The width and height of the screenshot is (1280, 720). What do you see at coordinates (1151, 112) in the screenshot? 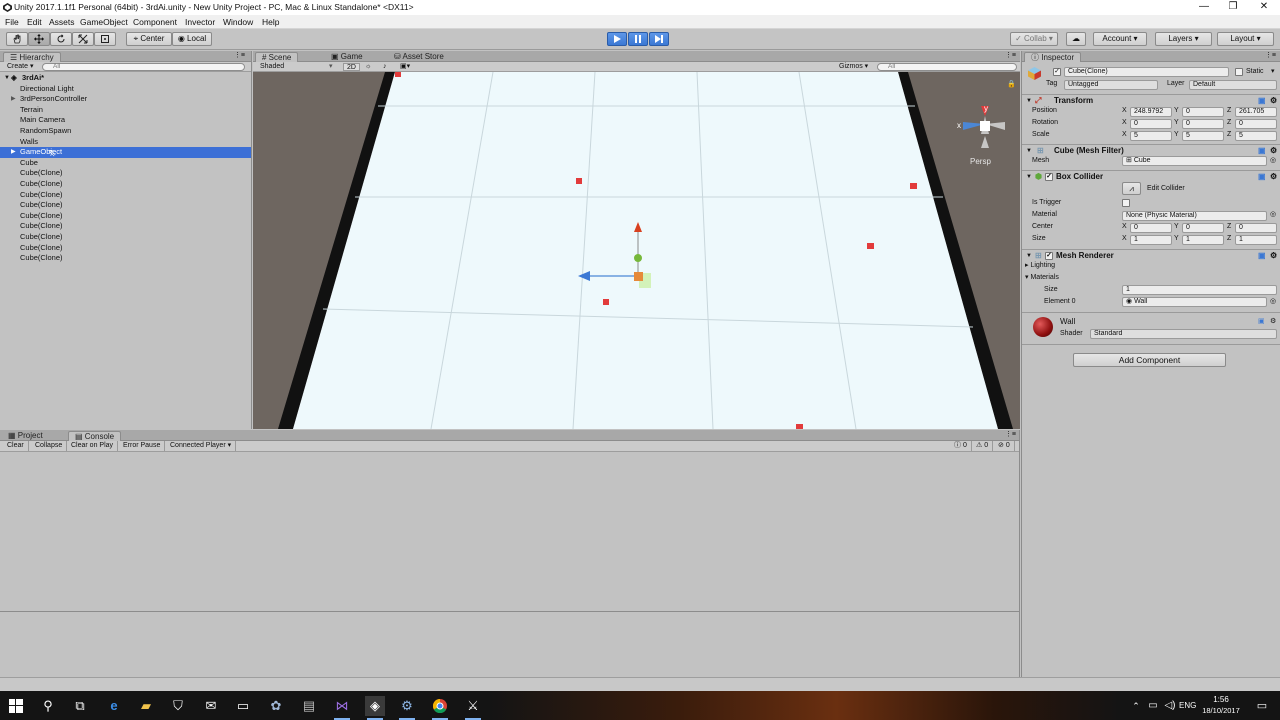
I see `position-x-field: 248.9792` at bounding box center [1151, 112].